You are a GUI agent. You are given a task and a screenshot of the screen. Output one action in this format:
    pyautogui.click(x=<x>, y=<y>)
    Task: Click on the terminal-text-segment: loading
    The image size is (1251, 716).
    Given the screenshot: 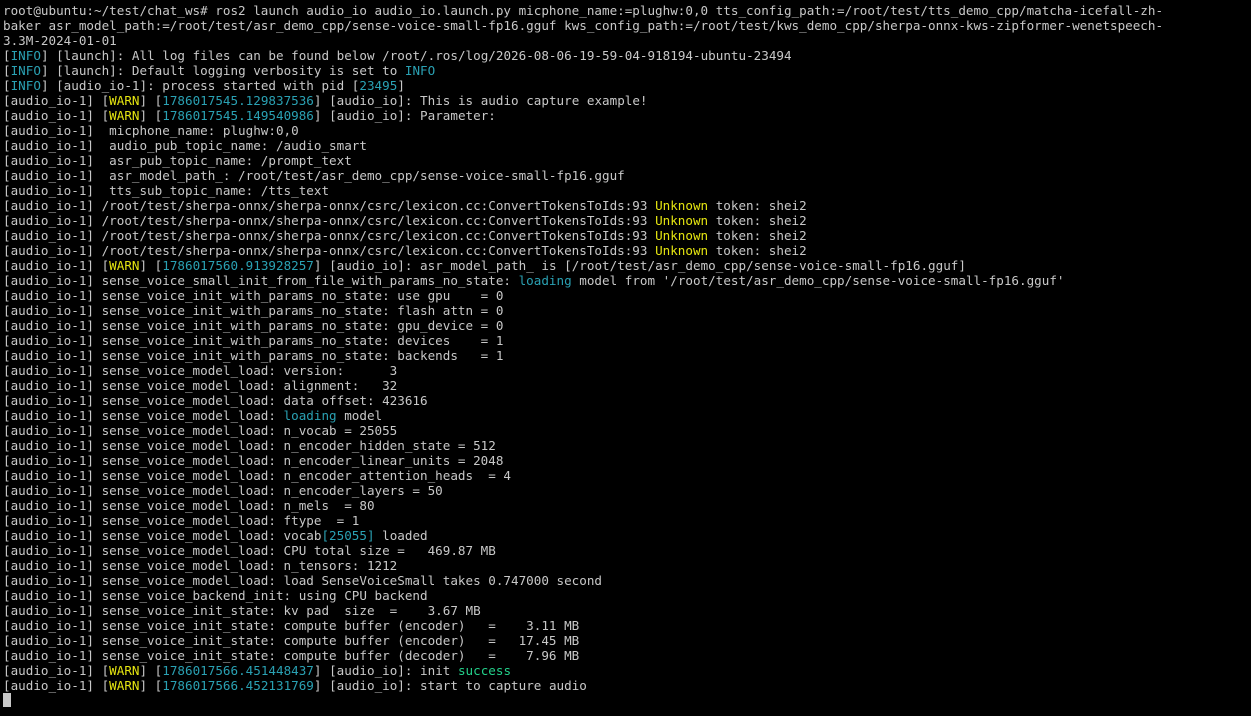 What is the action you would take?
    pyautogui.click(x=310, y=415)
    